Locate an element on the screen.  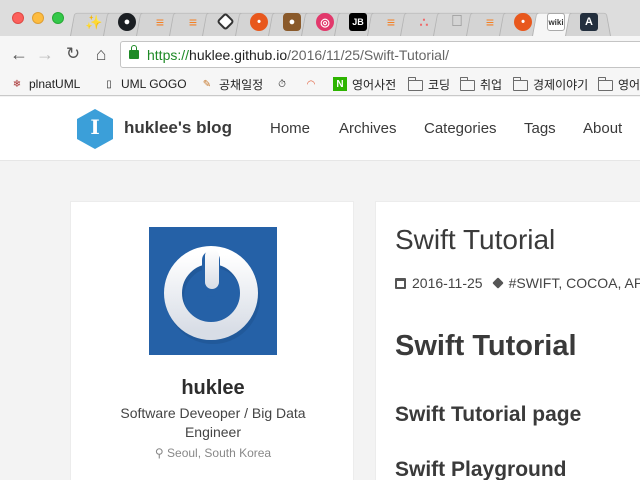
blog-logo: I is located at coordinates (95, 129).